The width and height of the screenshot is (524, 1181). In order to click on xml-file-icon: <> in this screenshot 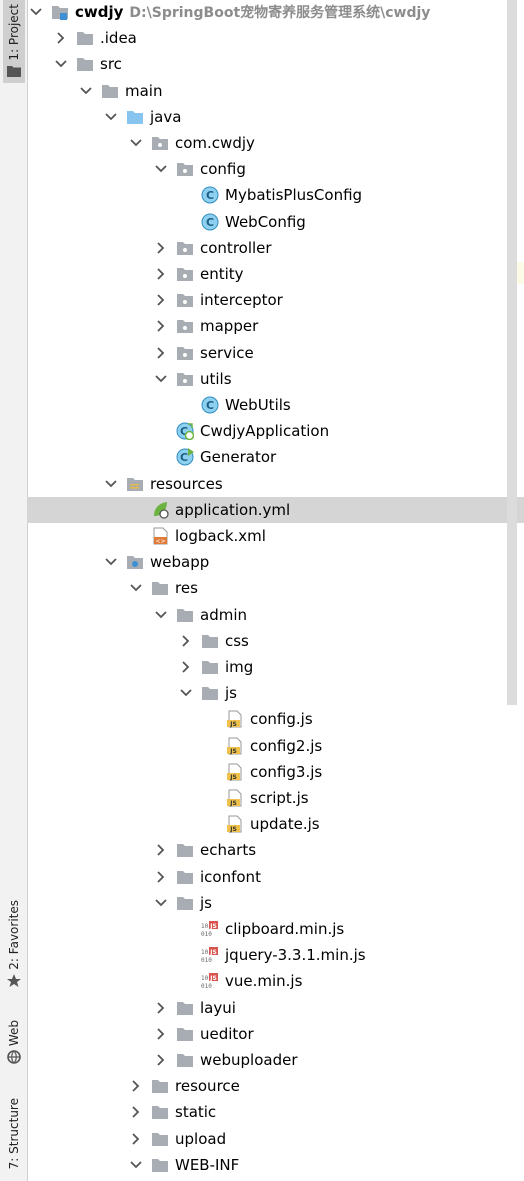, I will do `click(160, 536)`.